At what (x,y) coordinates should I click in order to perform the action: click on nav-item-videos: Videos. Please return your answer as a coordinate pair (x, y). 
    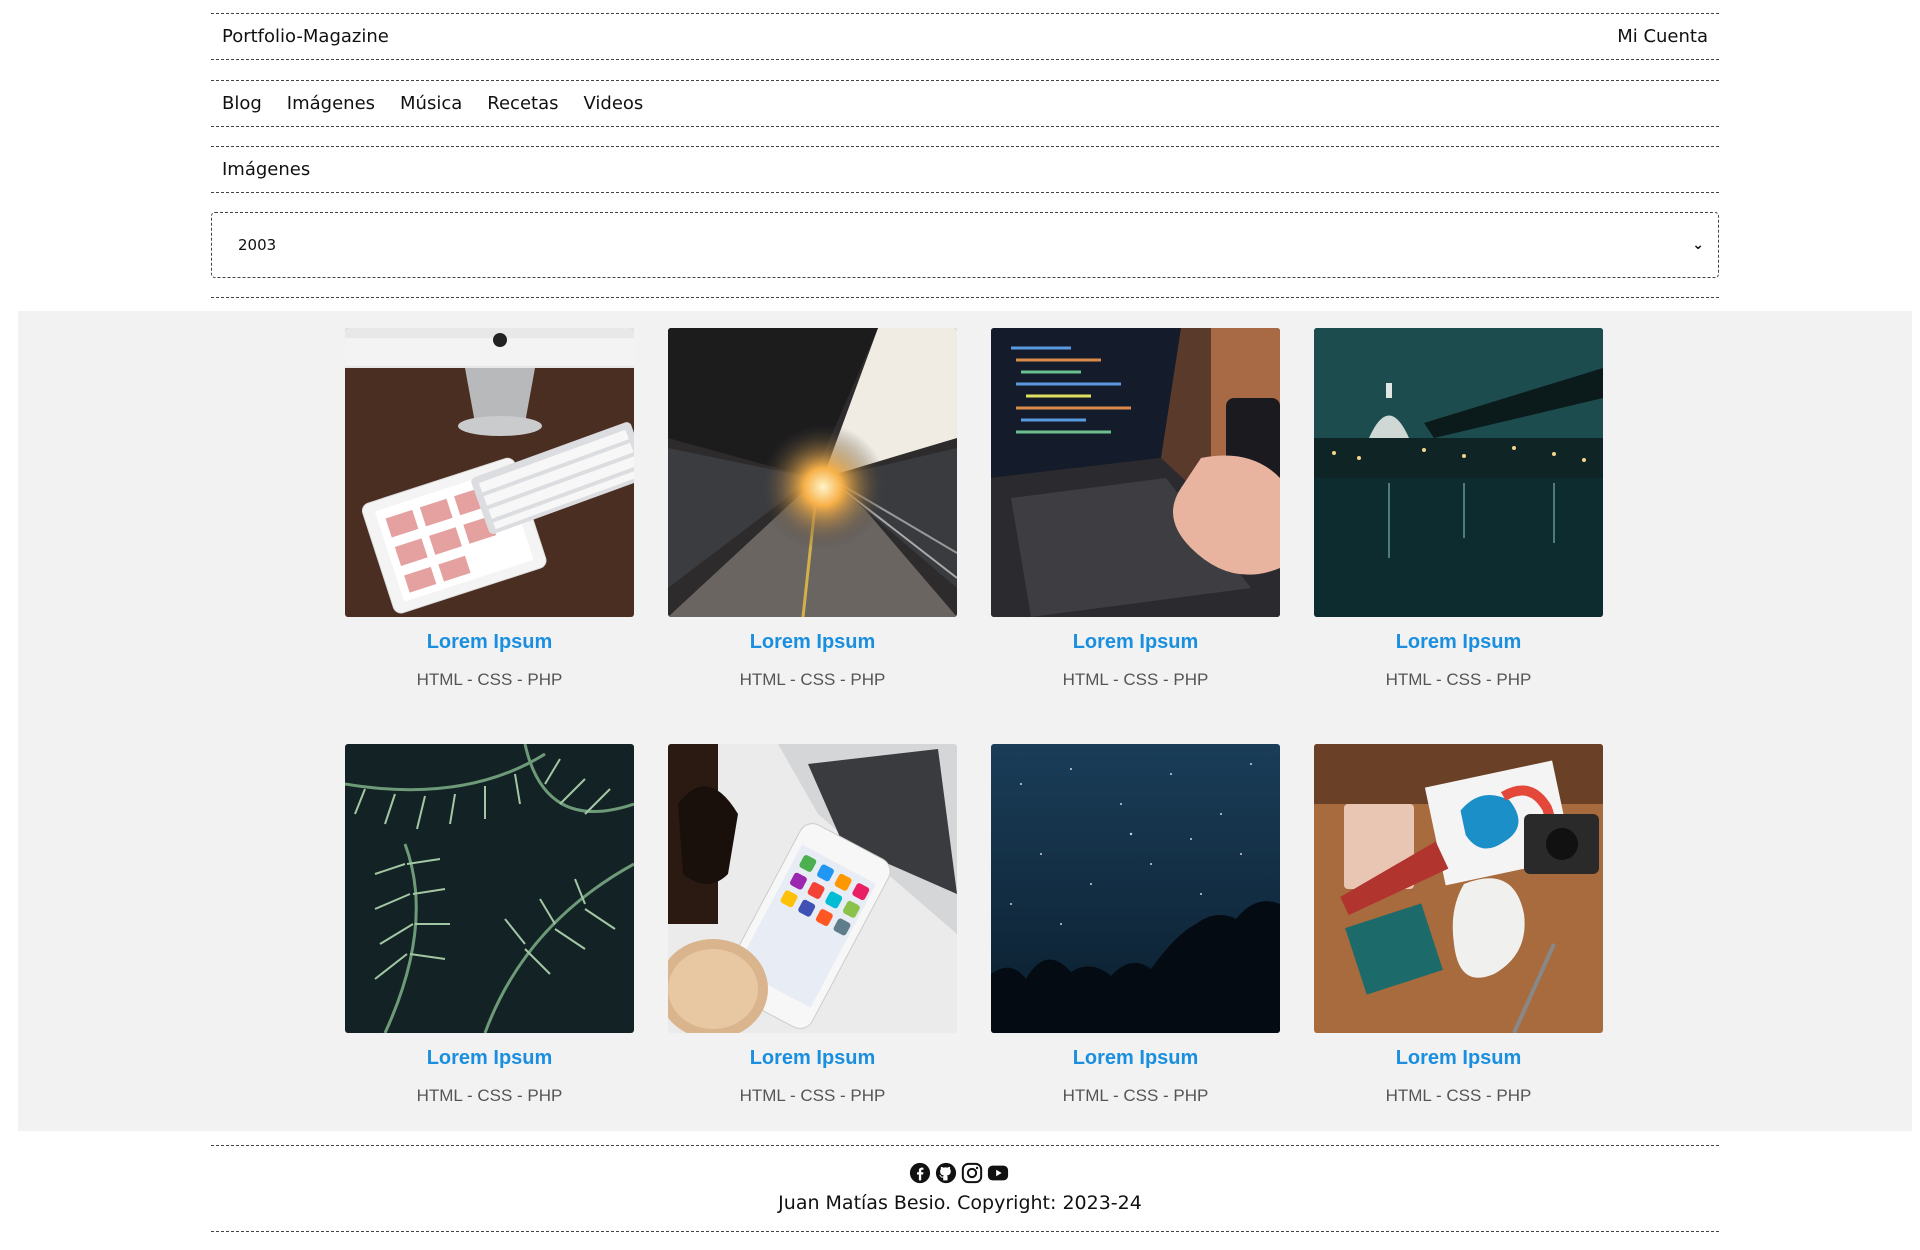
    Looking at the image, I should click on (614, 103).